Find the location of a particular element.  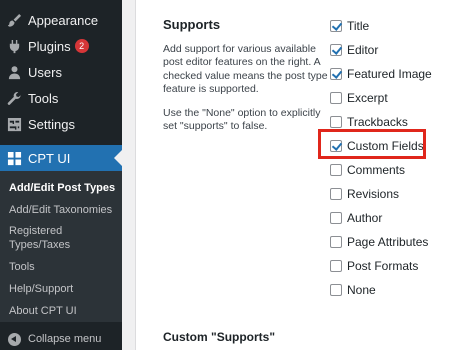

custom-fields-highlight-box is located at coordinates (372, 144).